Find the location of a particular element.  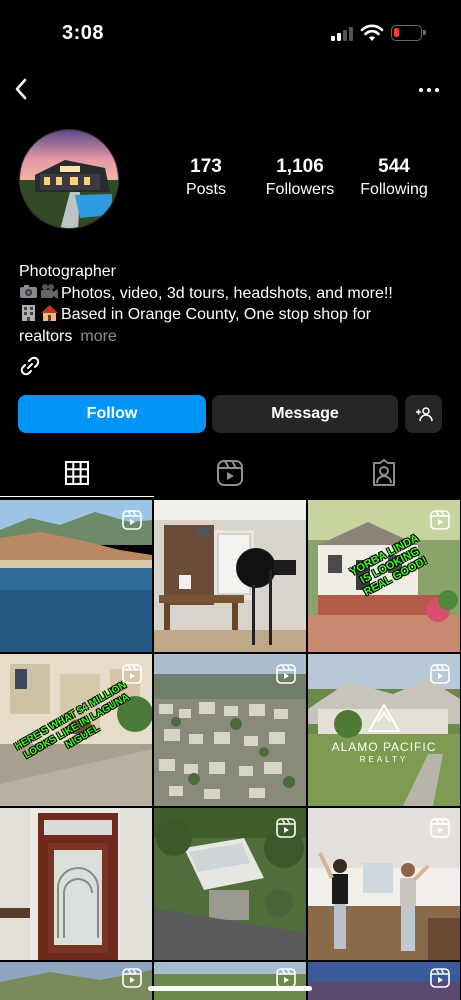

status-time: 3:08 is located at coordinates (83, 33).